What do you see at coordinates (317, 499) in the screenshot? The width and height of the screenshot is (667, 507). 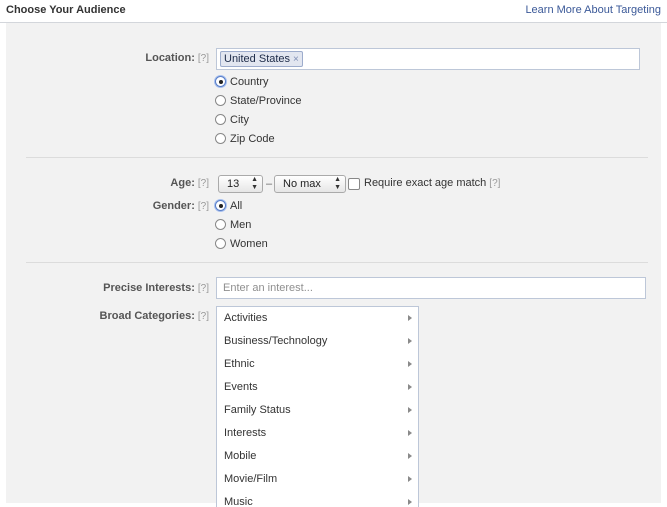 I see `category-item: Music` at bounding box center [317, 499].